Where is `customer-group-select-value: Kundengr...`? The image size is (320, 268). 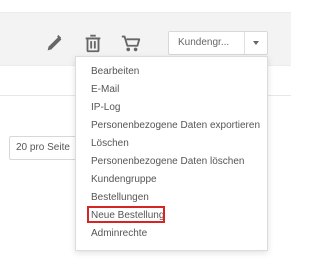
customer-group-select-value: Kundengr... is located at coordinates (204, 42).